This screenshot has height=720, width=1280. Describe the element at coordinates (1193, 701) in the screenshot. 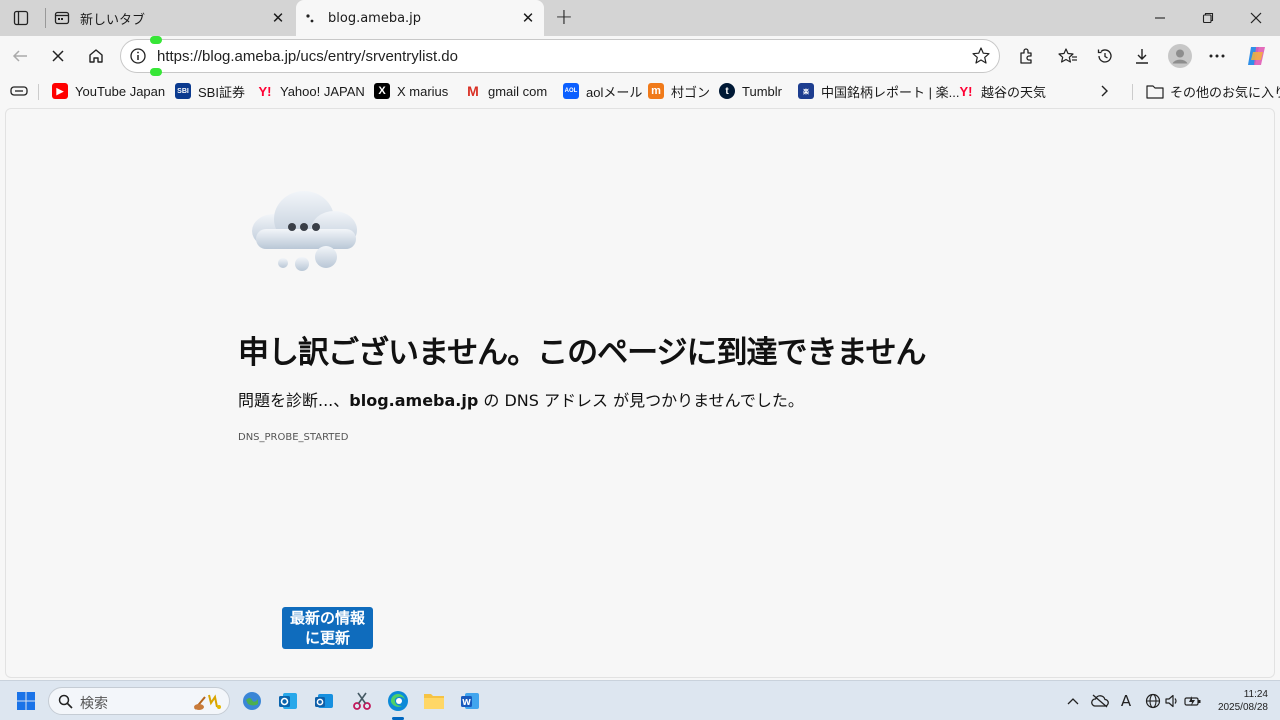

I see `battery-charging-icon` at that location.